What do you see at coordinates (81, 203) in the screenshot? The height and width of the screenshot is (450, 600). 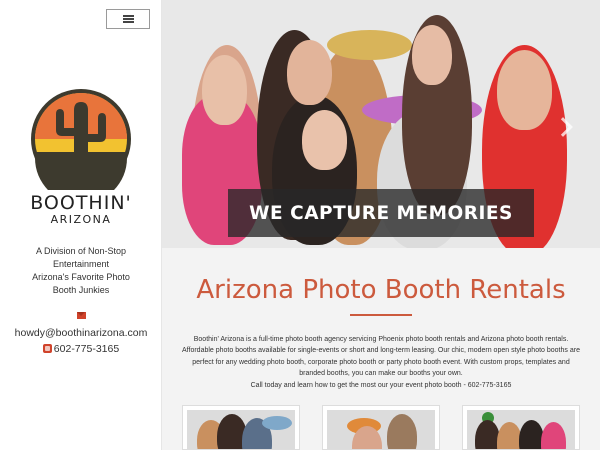 I see `brand-name: BOOTHIN'` at bounding box center [81, 203].